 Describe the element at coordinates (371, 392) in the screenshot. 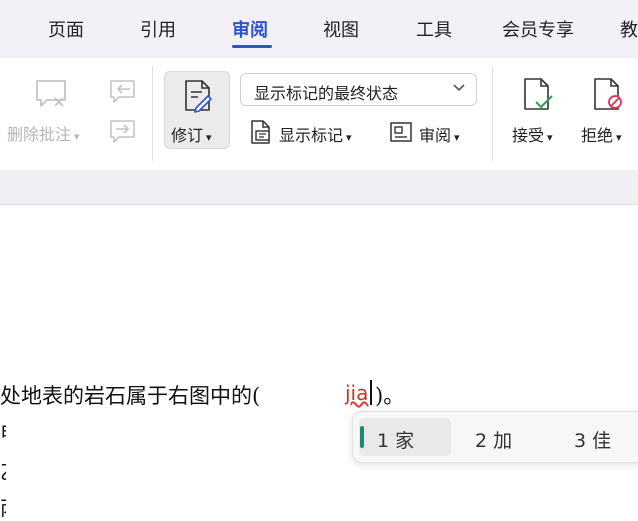

I see `text-cursor` at that location.